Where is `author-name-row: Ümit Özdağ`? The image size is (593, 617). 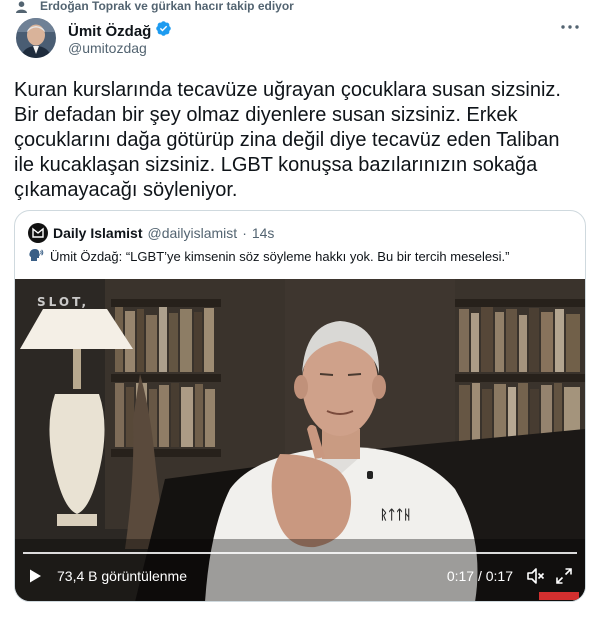
author-name-row: Ümit Özdağ is located at coordinates (120, 31).